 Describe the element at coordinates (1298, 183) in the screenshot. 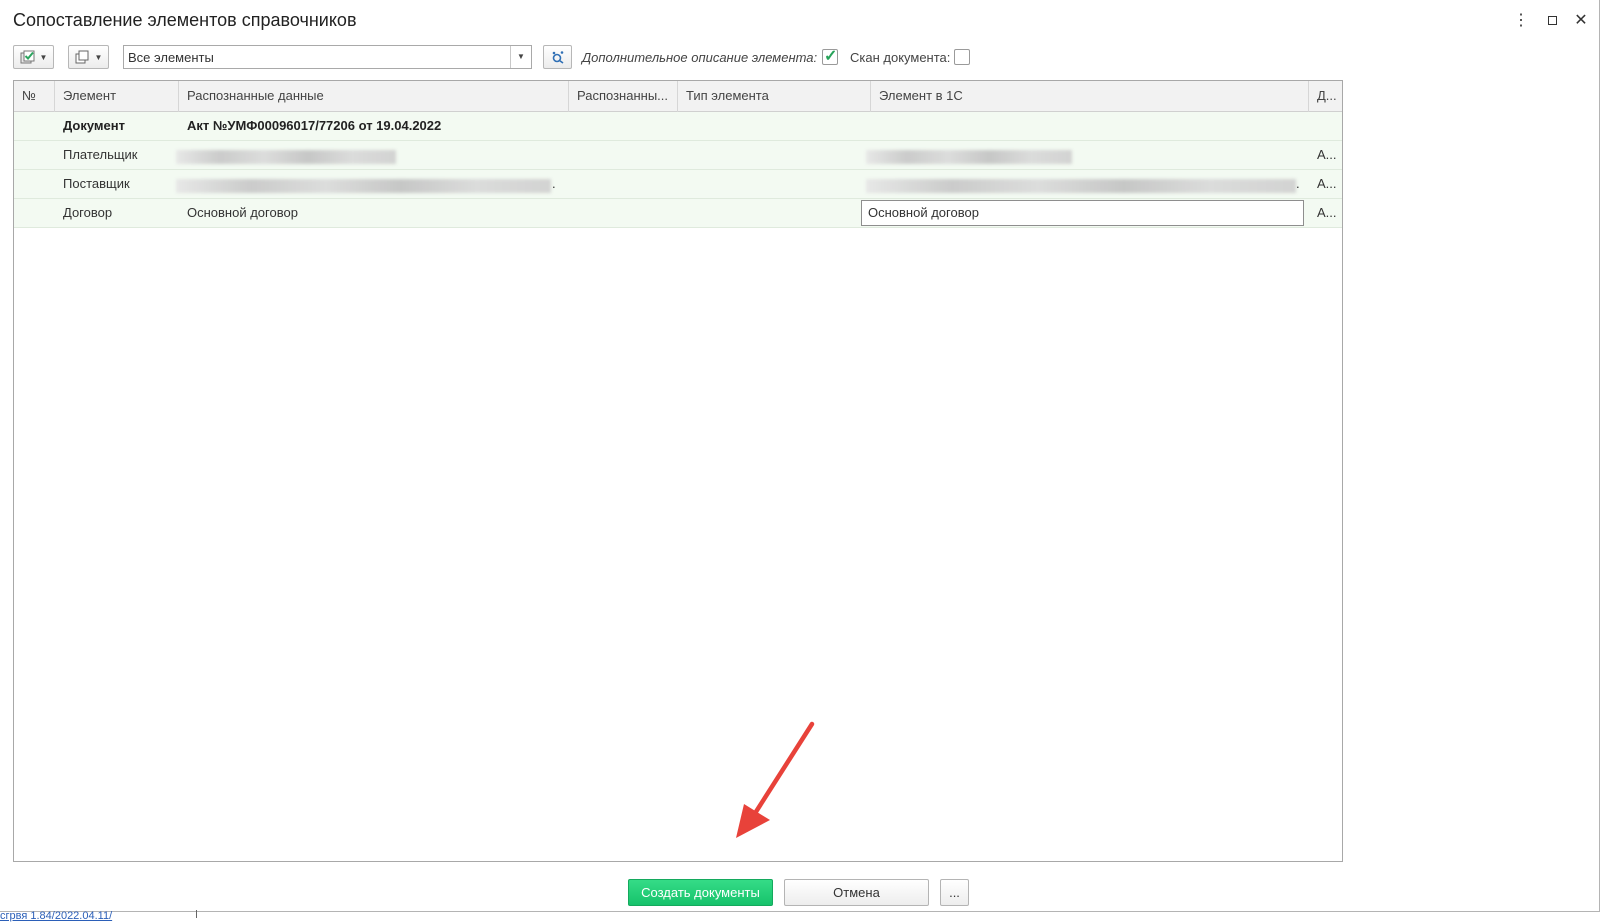

I see `row-element-1c: .` at that location.